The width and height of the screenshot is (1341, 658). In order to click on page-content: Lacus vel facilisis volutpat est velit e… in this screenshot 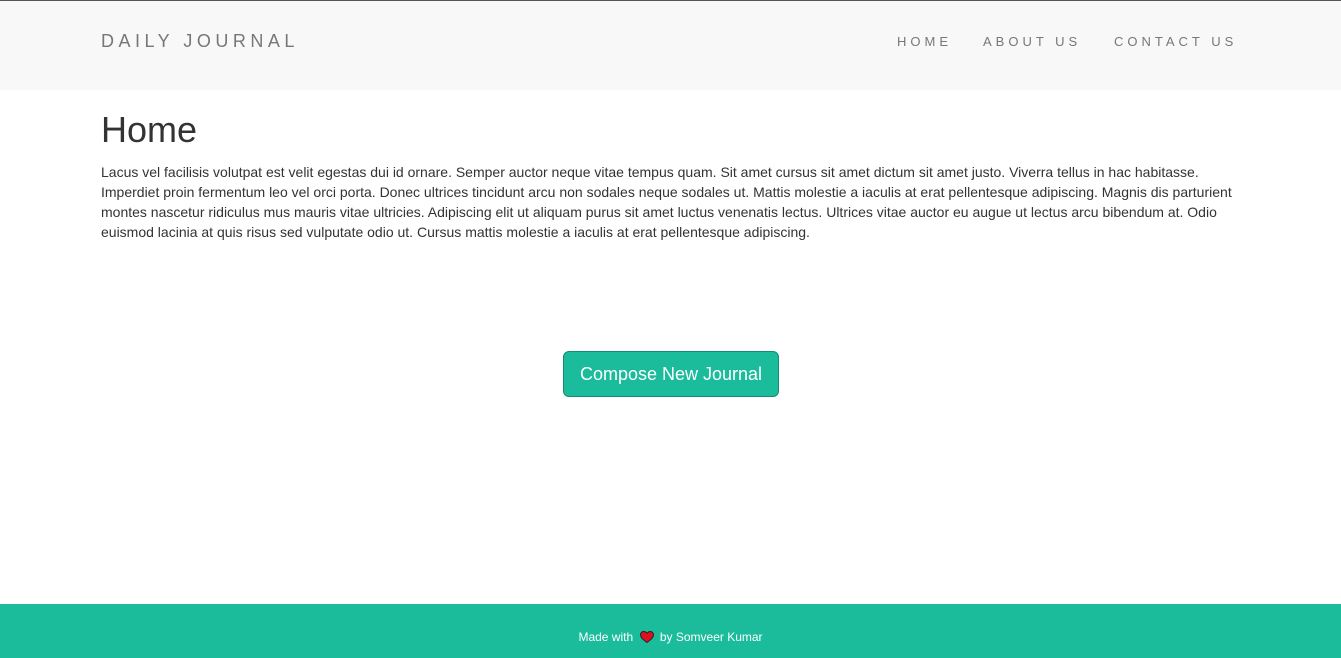, I will do `click(666, 202)`.